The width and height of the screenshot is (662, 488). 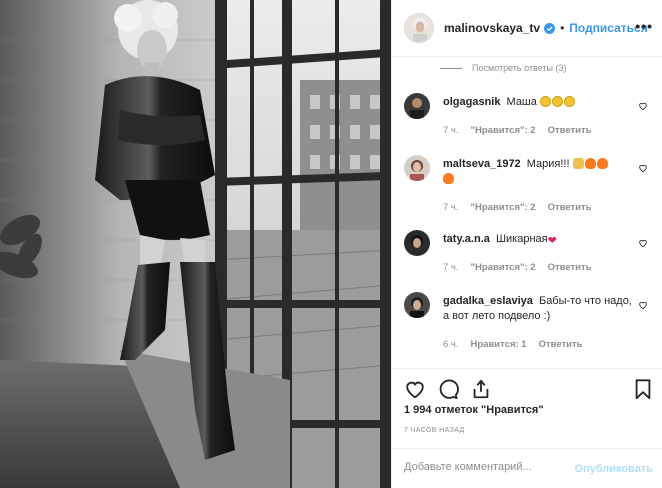 I want to click on comment-icon, so click(x=448, y=389).